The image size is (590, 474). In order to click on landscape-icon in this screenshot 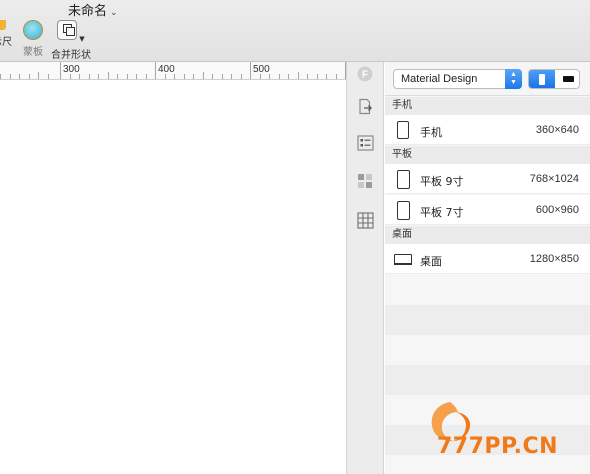, I will do `click(568, 79)`.